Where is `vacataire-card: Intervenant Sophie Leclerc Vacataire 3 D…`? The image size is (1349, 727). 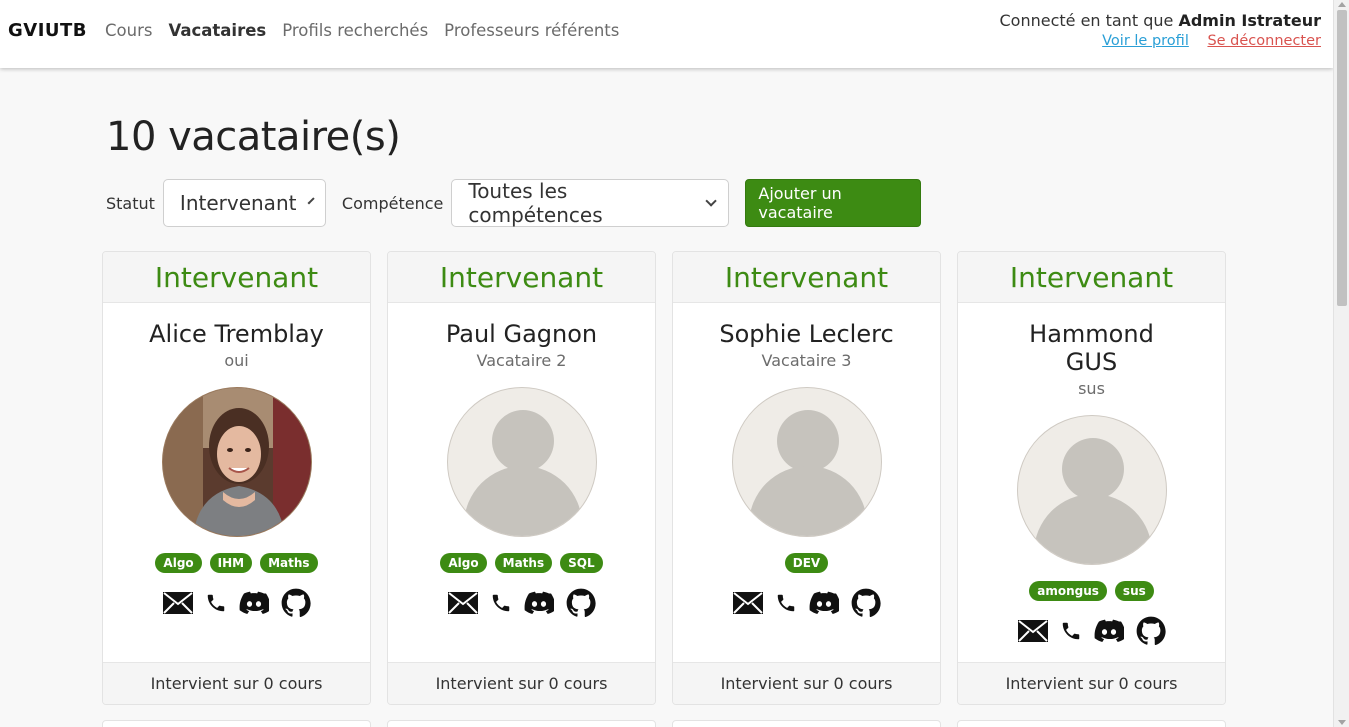
vacataire-card: Intervenant Sophie Leclerc Vacataire 3 D… is located at coordinates (806, 478).